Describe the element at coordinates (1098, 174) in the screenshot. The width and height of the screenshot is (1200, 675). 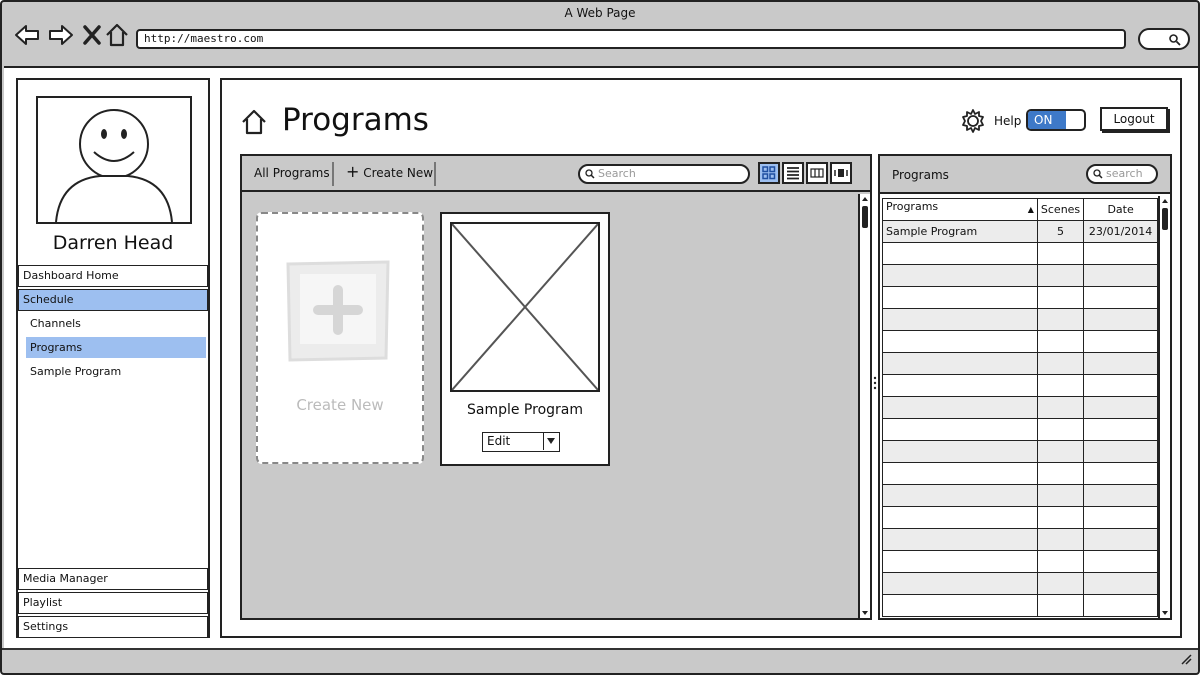
I see `search-icon` at that location.